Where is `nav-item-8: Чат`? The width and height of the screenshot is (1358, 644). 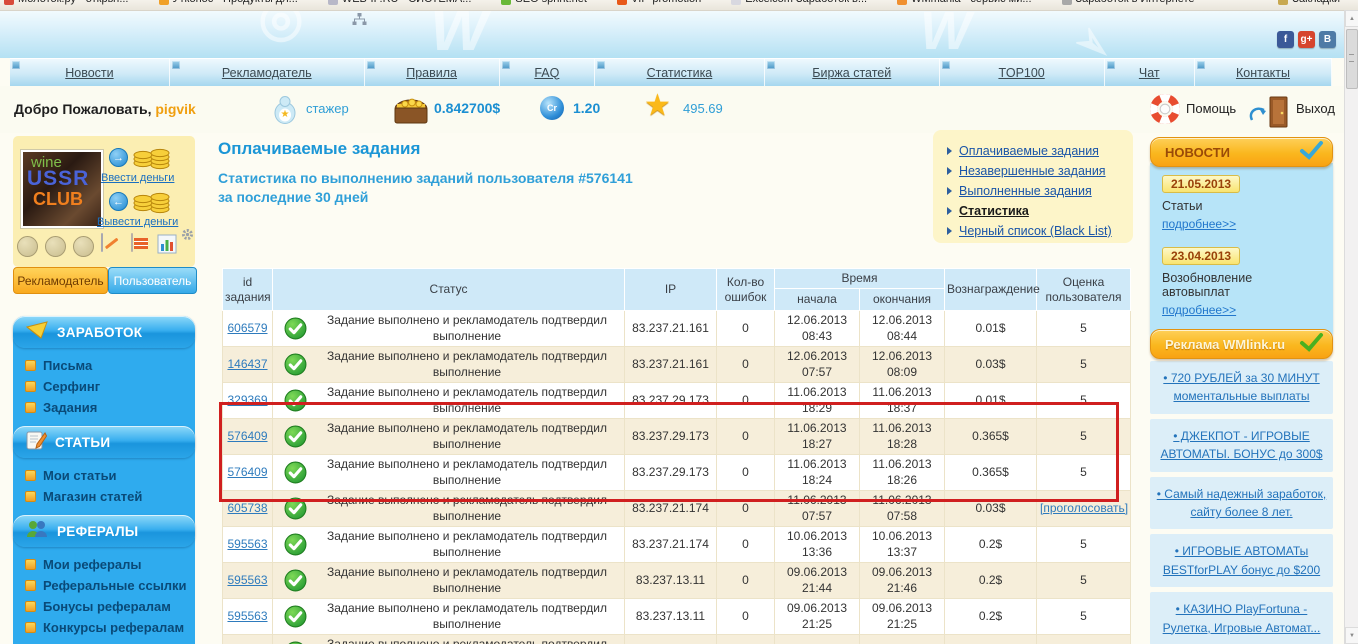
nav-item-8: Чат is located at coordinates (1149, 72).